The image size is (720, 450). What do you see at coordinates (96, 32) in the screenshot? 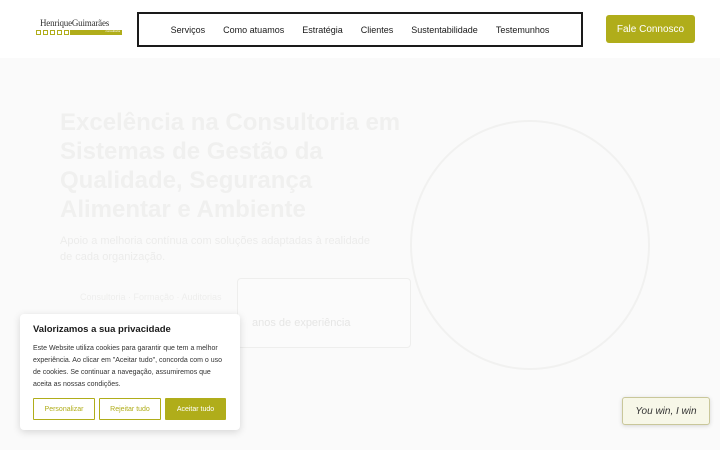
I see `logo-bar: consultoria` at bounding box center [96, 32].